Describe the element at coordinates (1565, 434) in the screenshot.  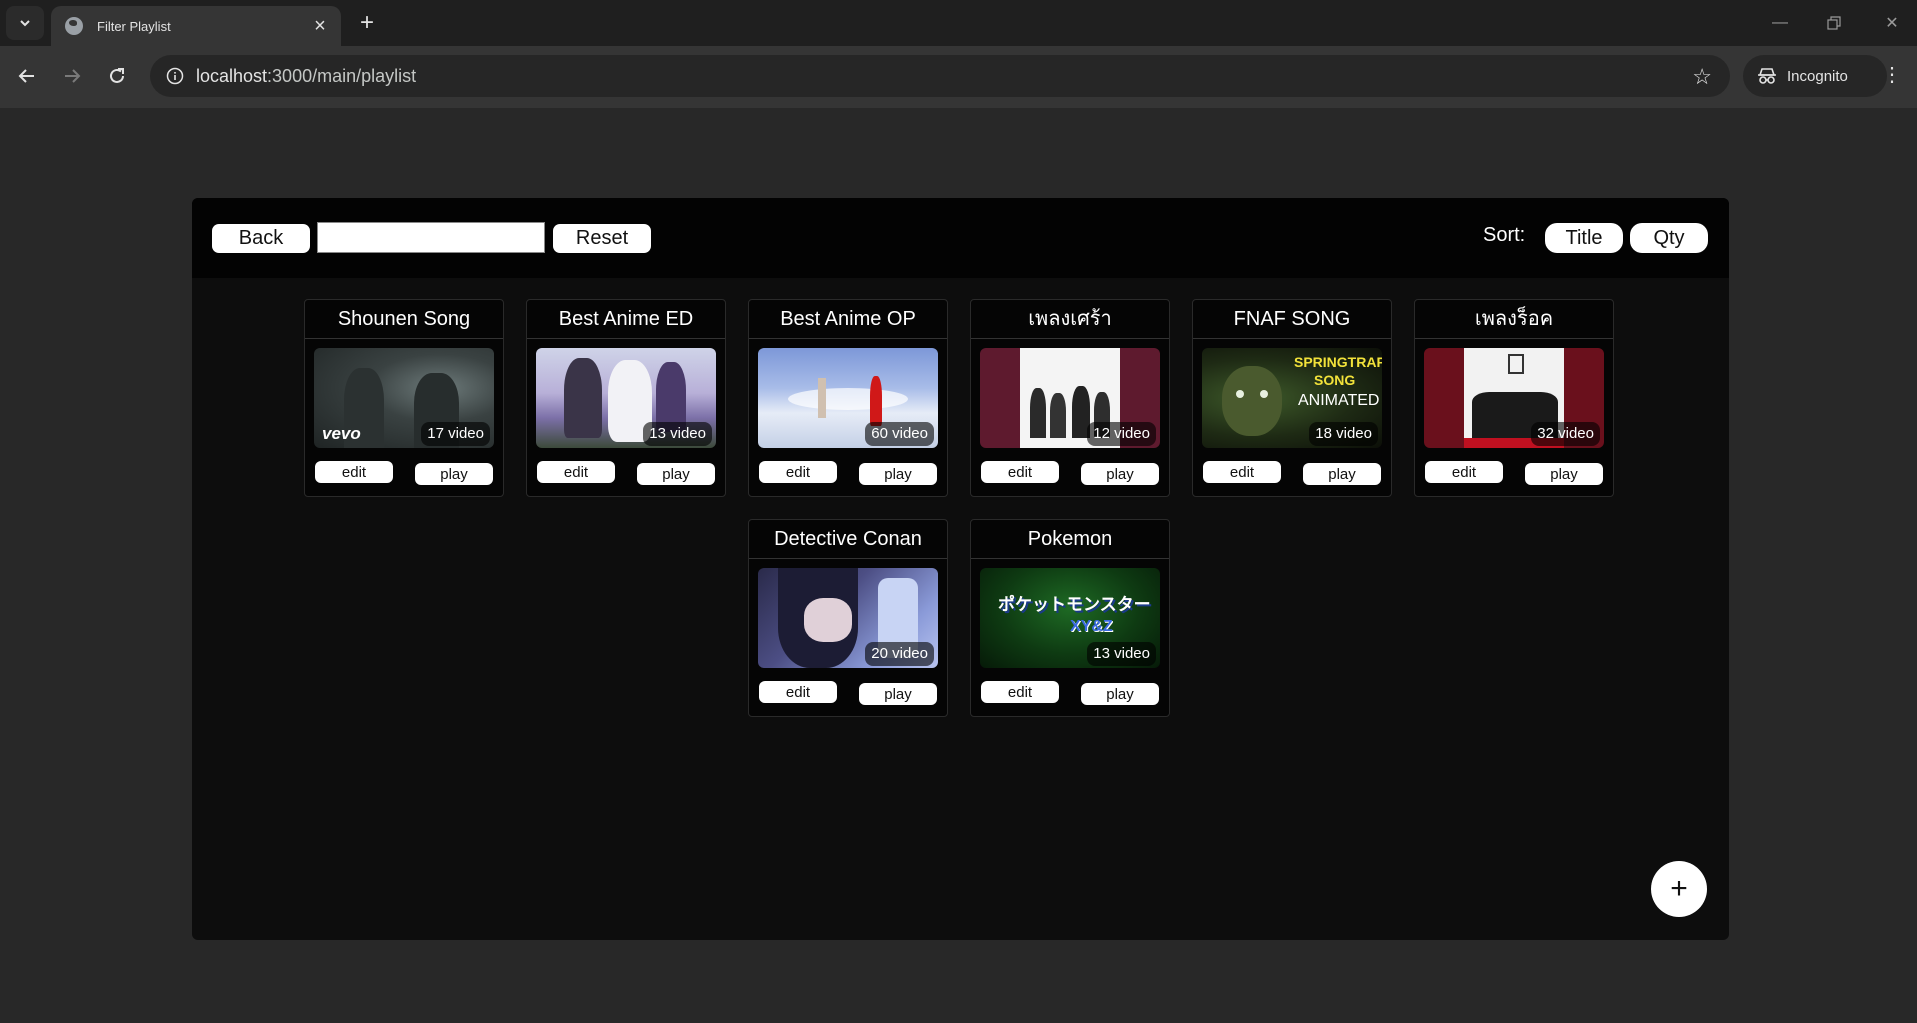
I see `video-count: 32 video` at that location.